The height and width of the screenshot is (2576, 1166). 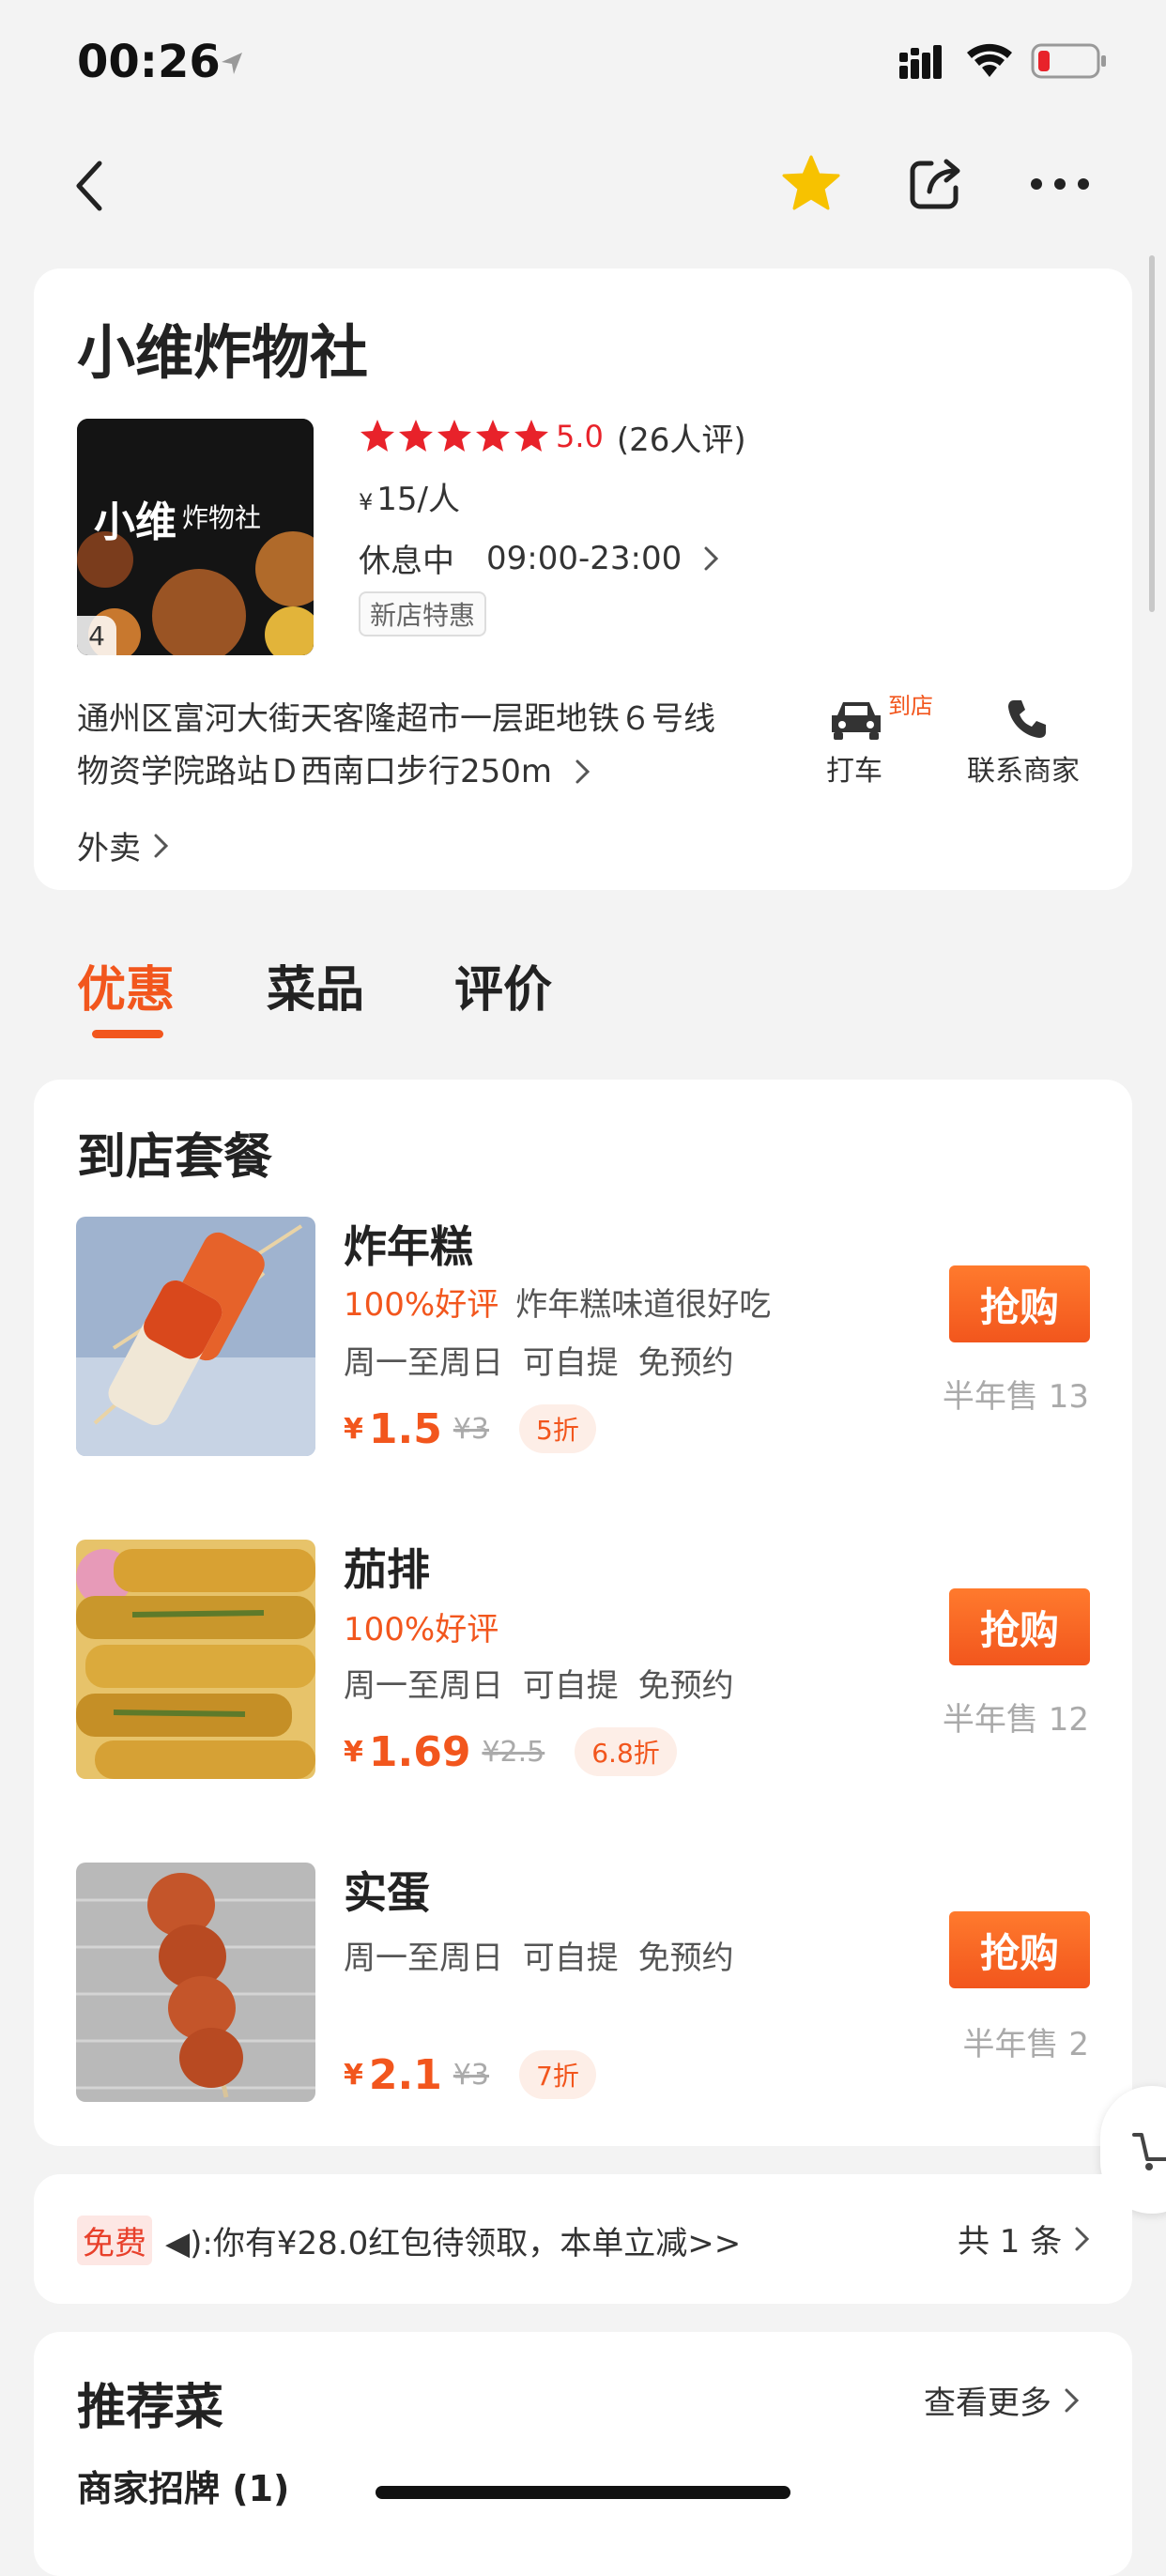 I want to click on contact-merchant-button: 联系商家, so click(x=1039, y=738).